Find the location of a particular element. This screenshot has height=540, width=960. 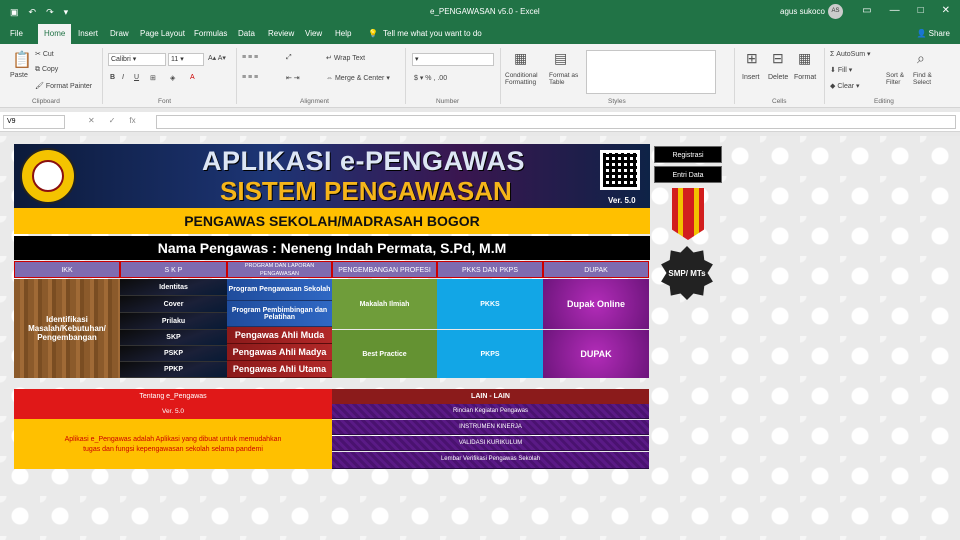

format-cells-button: Format is located at coordinates (805, 77).